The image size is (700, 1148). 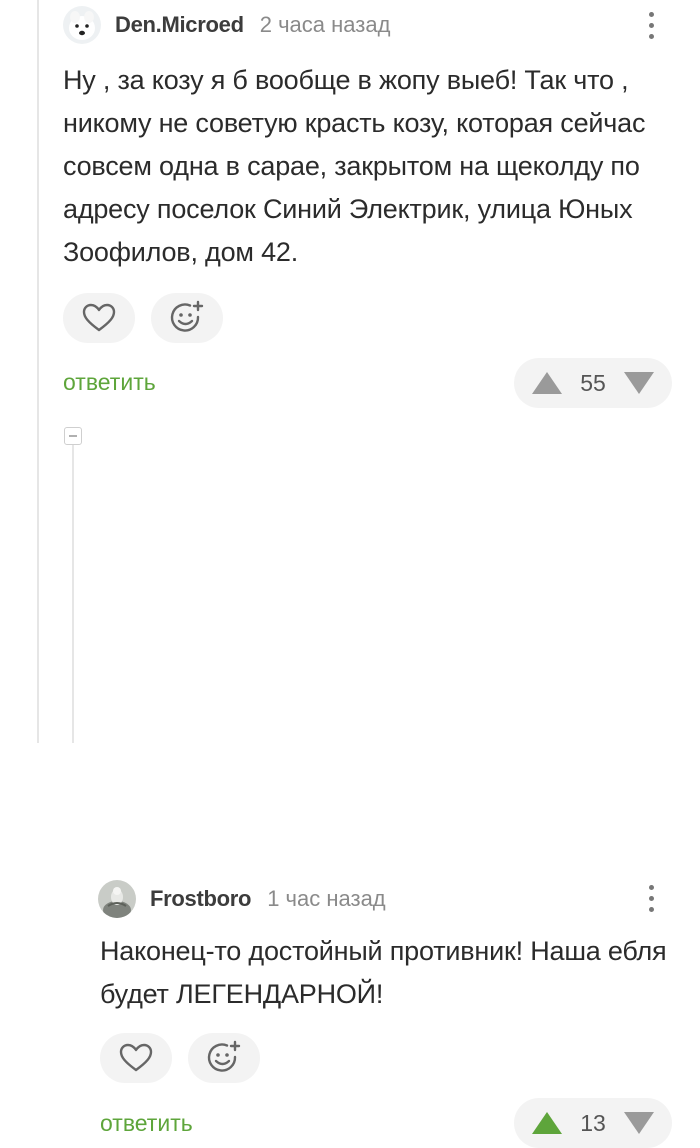 I want to click on vote-box: 55, so click(x=593, y=383).